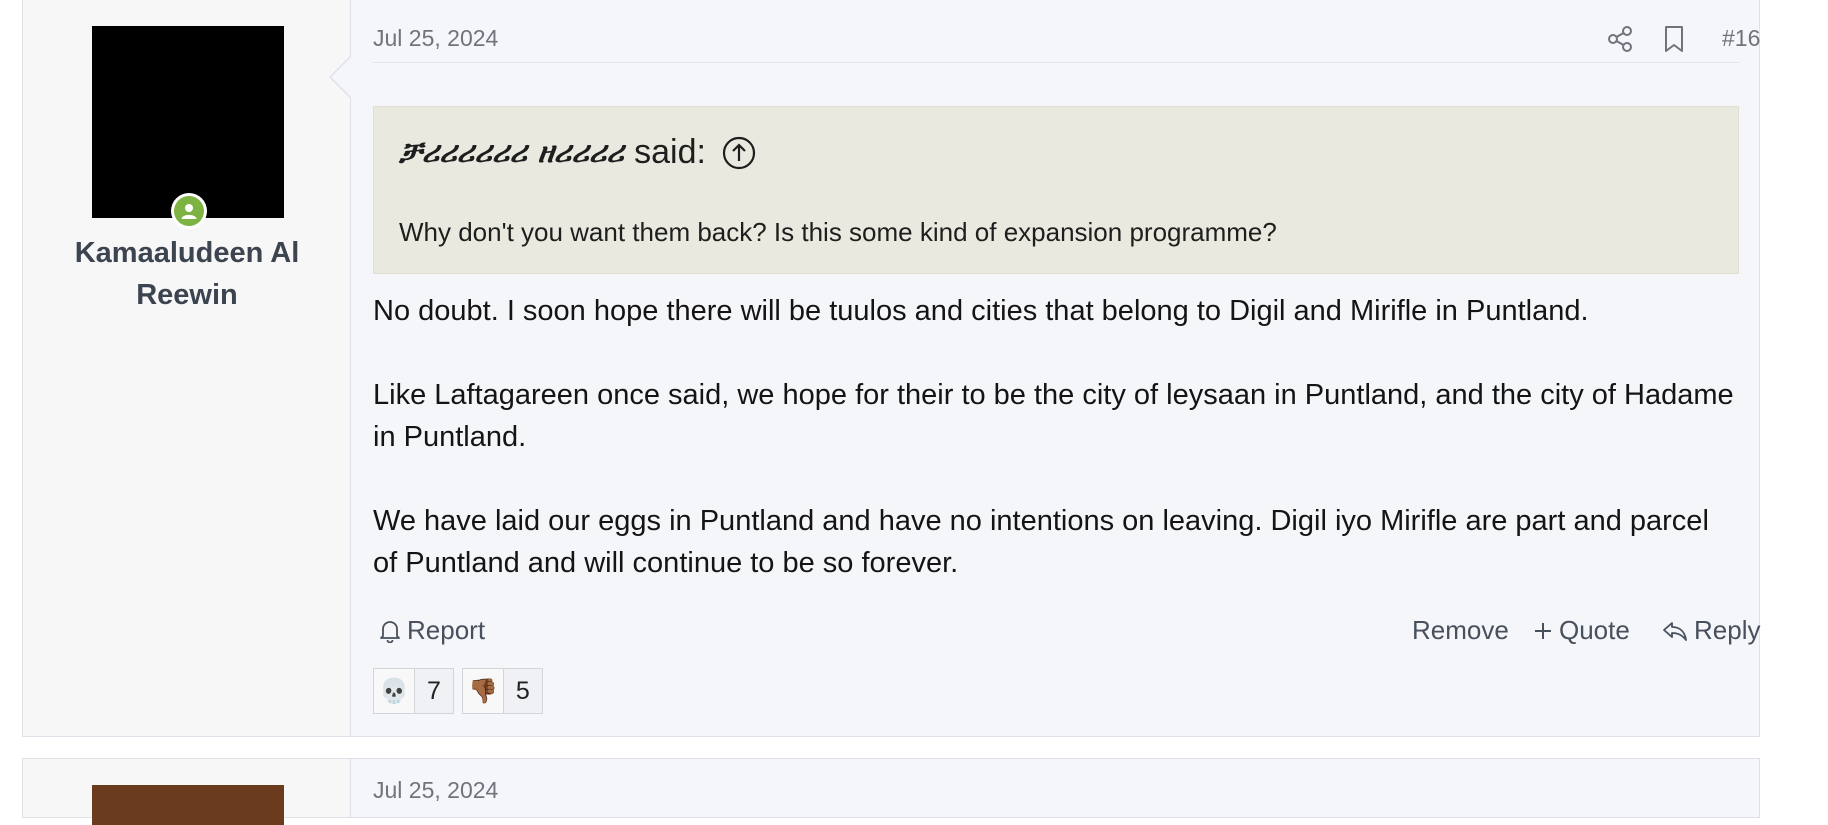 The width and height of the screenshot is (1828, 825). What do you see at coordinates (670, 152) in the screenshot?
I see `said-label: said:` at bounding box center [670, 152].